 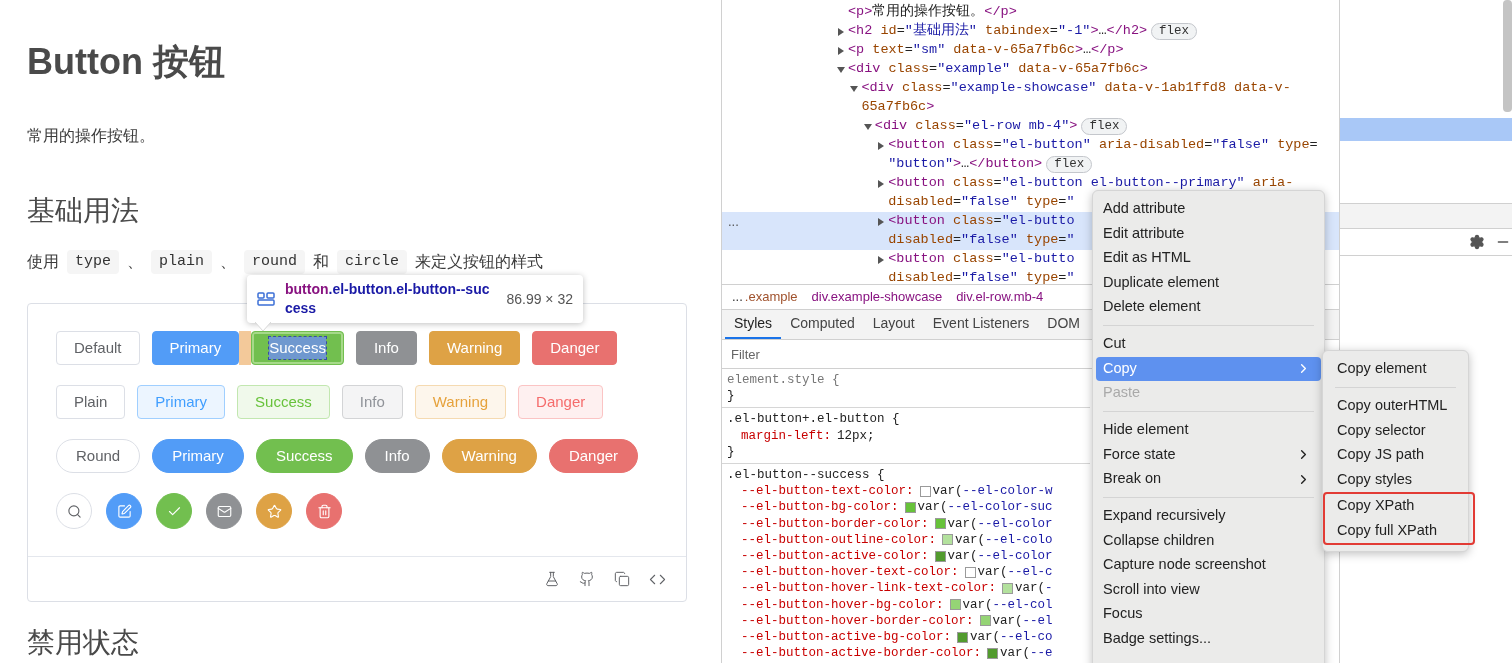 I want to click on css-value: var(--el-c, so click(x=1015, y=572).